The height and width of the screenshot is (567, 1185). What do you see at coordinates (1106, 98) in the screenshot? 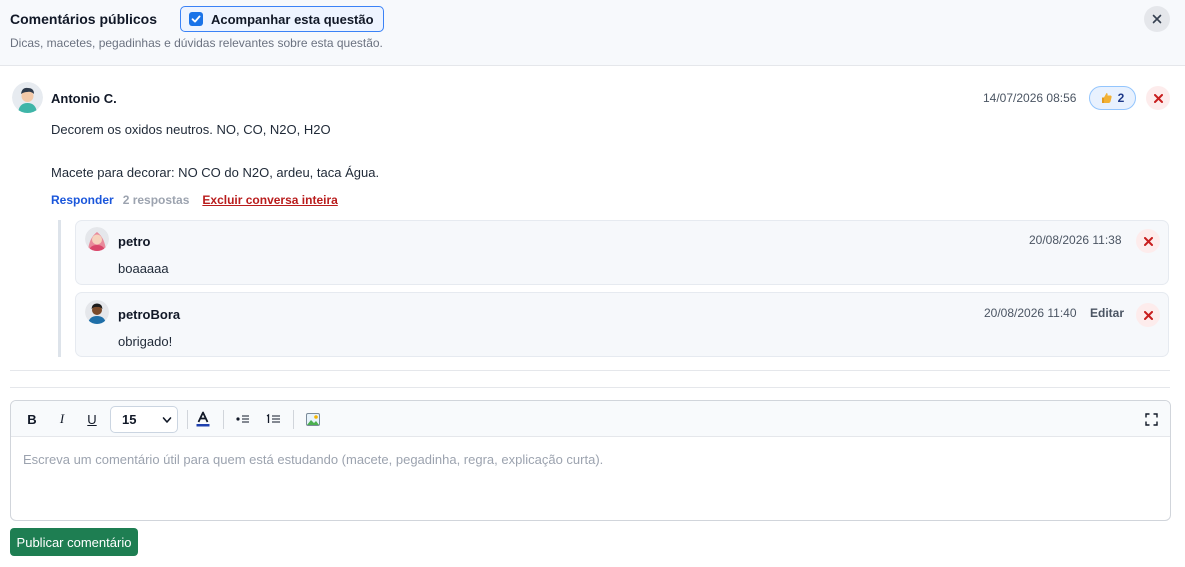
I see `thumbs-up-icon` at bounding box center [1106, 98].